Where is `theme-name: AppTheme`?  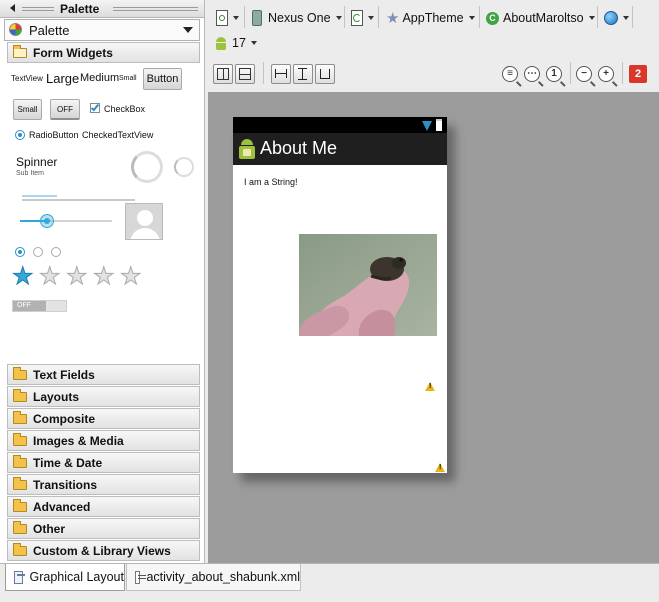
theme-name: AppTheme is located at coordinates (433, 18).